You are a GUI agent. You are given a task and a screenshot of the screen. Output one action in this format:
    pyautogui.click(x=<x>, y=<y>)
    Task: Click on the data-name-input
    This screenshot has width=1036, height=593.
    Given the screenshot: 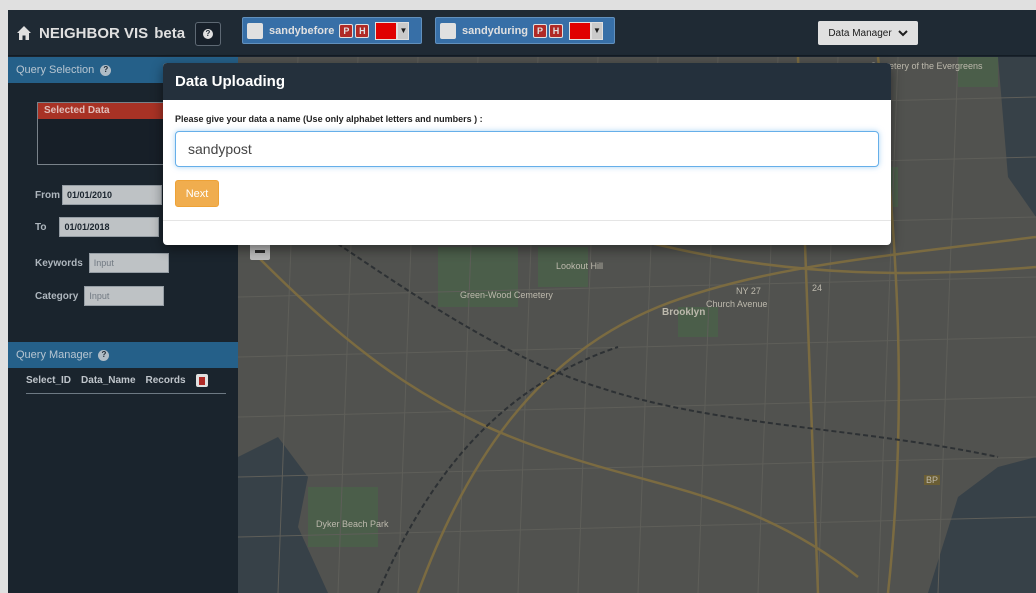 What is the action you would take?
    pyautogui.click(x=527, y=149)
    